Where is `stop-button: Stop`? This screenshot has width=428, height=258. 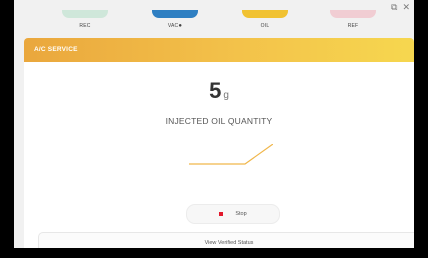
stop-button: Stop is located at coordinates (233, 214).